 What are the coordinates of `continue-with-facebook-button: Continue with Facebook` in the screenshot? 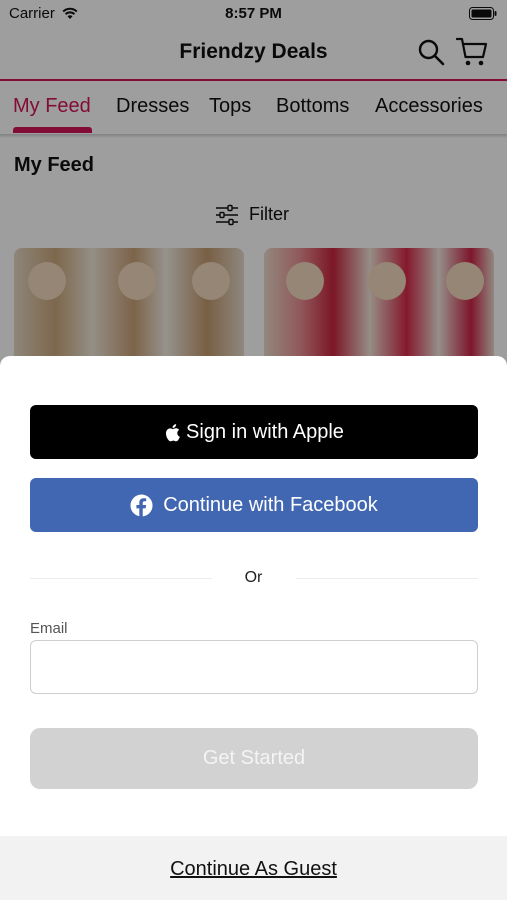 It's located at (254, 505).